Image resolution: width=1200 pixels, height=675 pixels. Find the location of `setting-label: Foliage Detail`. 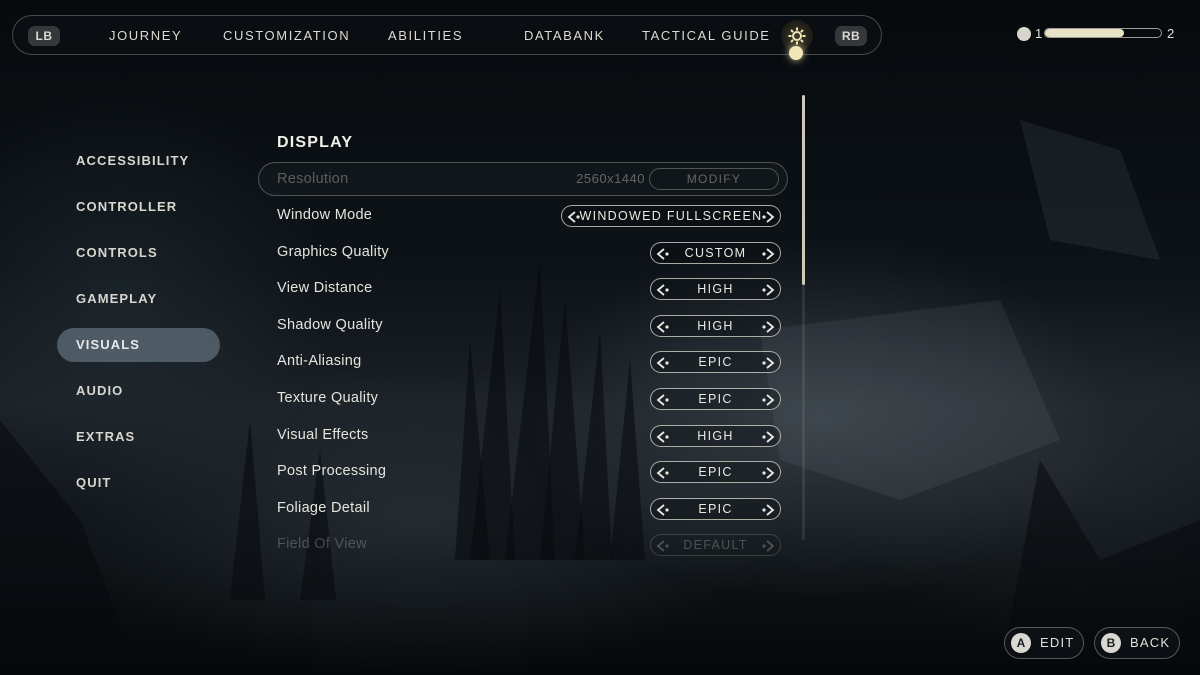

setting-label: Foliage Detail is located at coordinates (323, 507).